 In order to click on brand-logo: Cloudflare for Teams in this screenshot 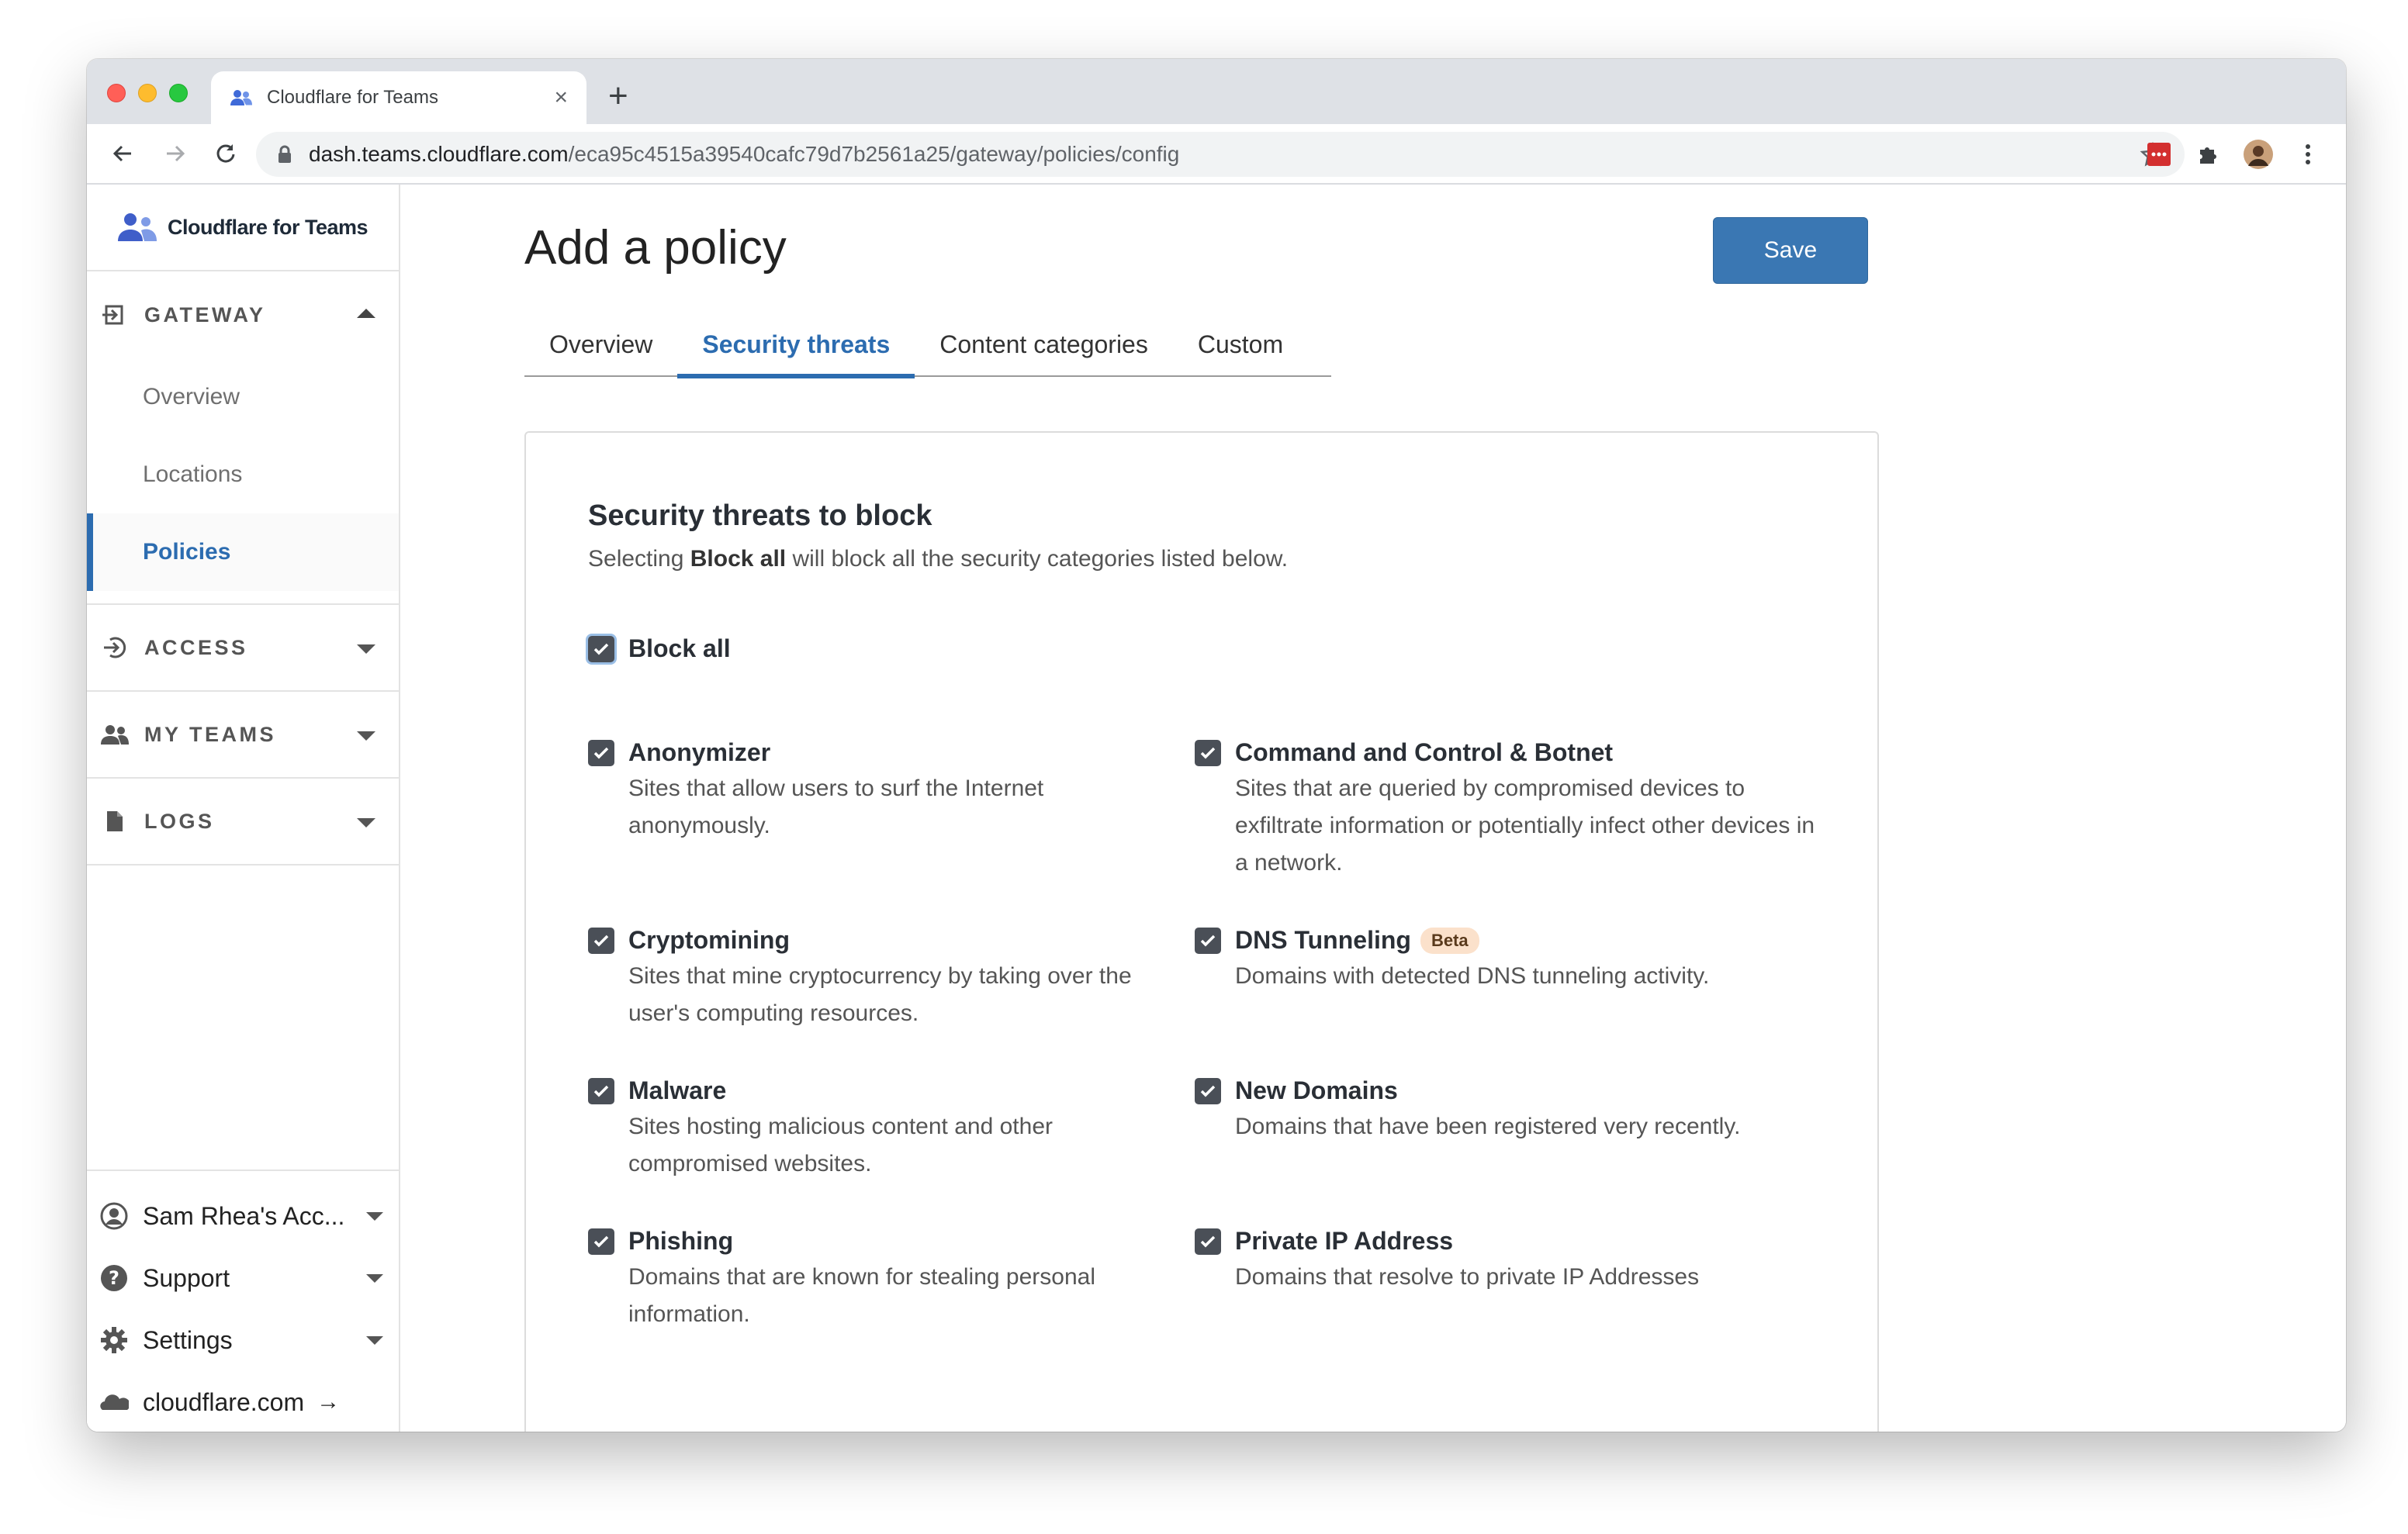, I will do `click(243, 228)`.